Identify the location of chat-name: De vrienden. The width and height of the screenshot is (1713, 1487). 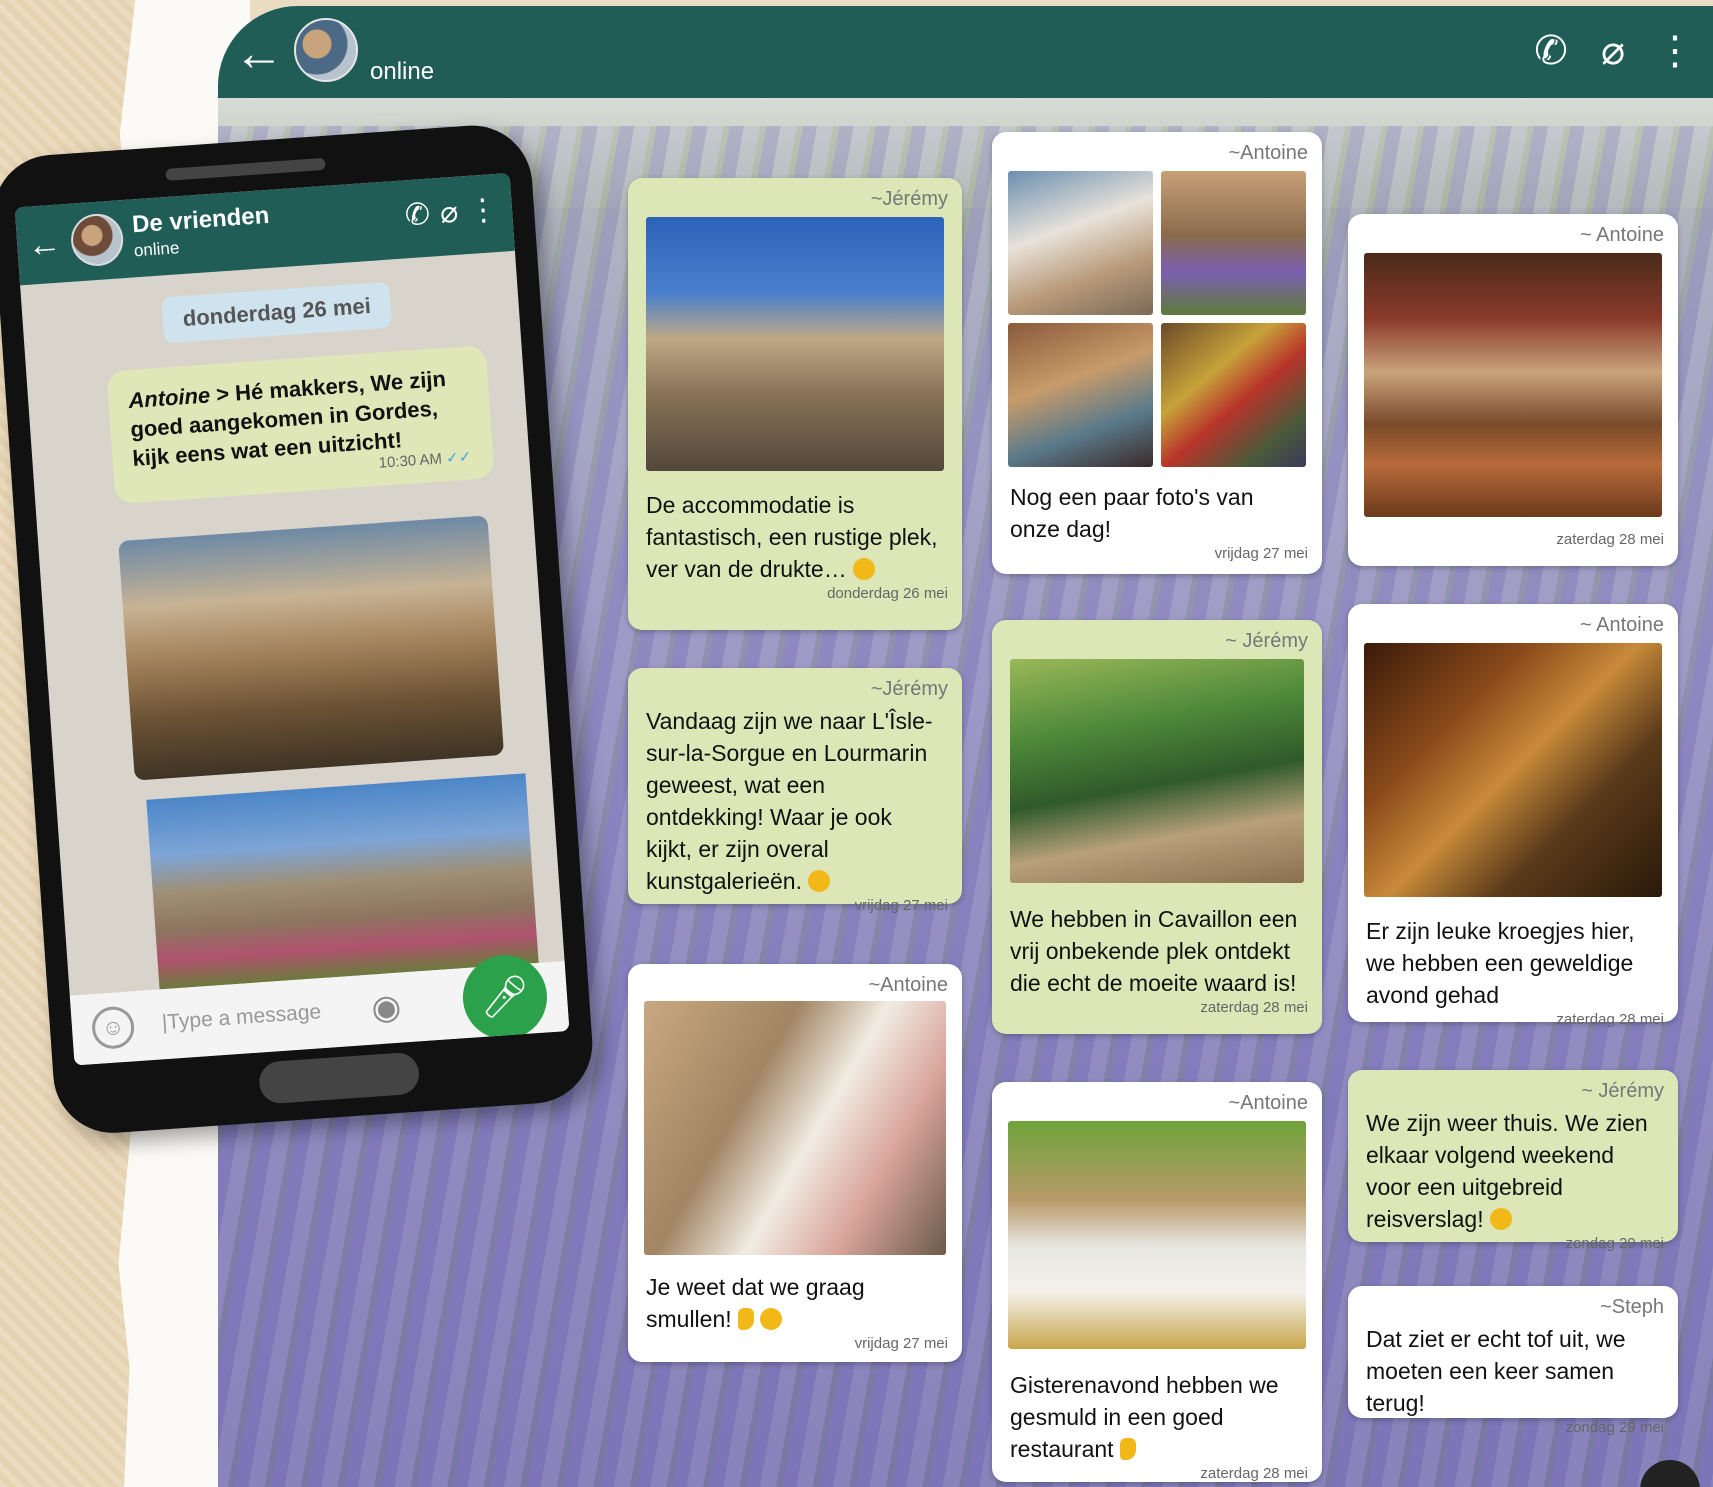
(201, 220).